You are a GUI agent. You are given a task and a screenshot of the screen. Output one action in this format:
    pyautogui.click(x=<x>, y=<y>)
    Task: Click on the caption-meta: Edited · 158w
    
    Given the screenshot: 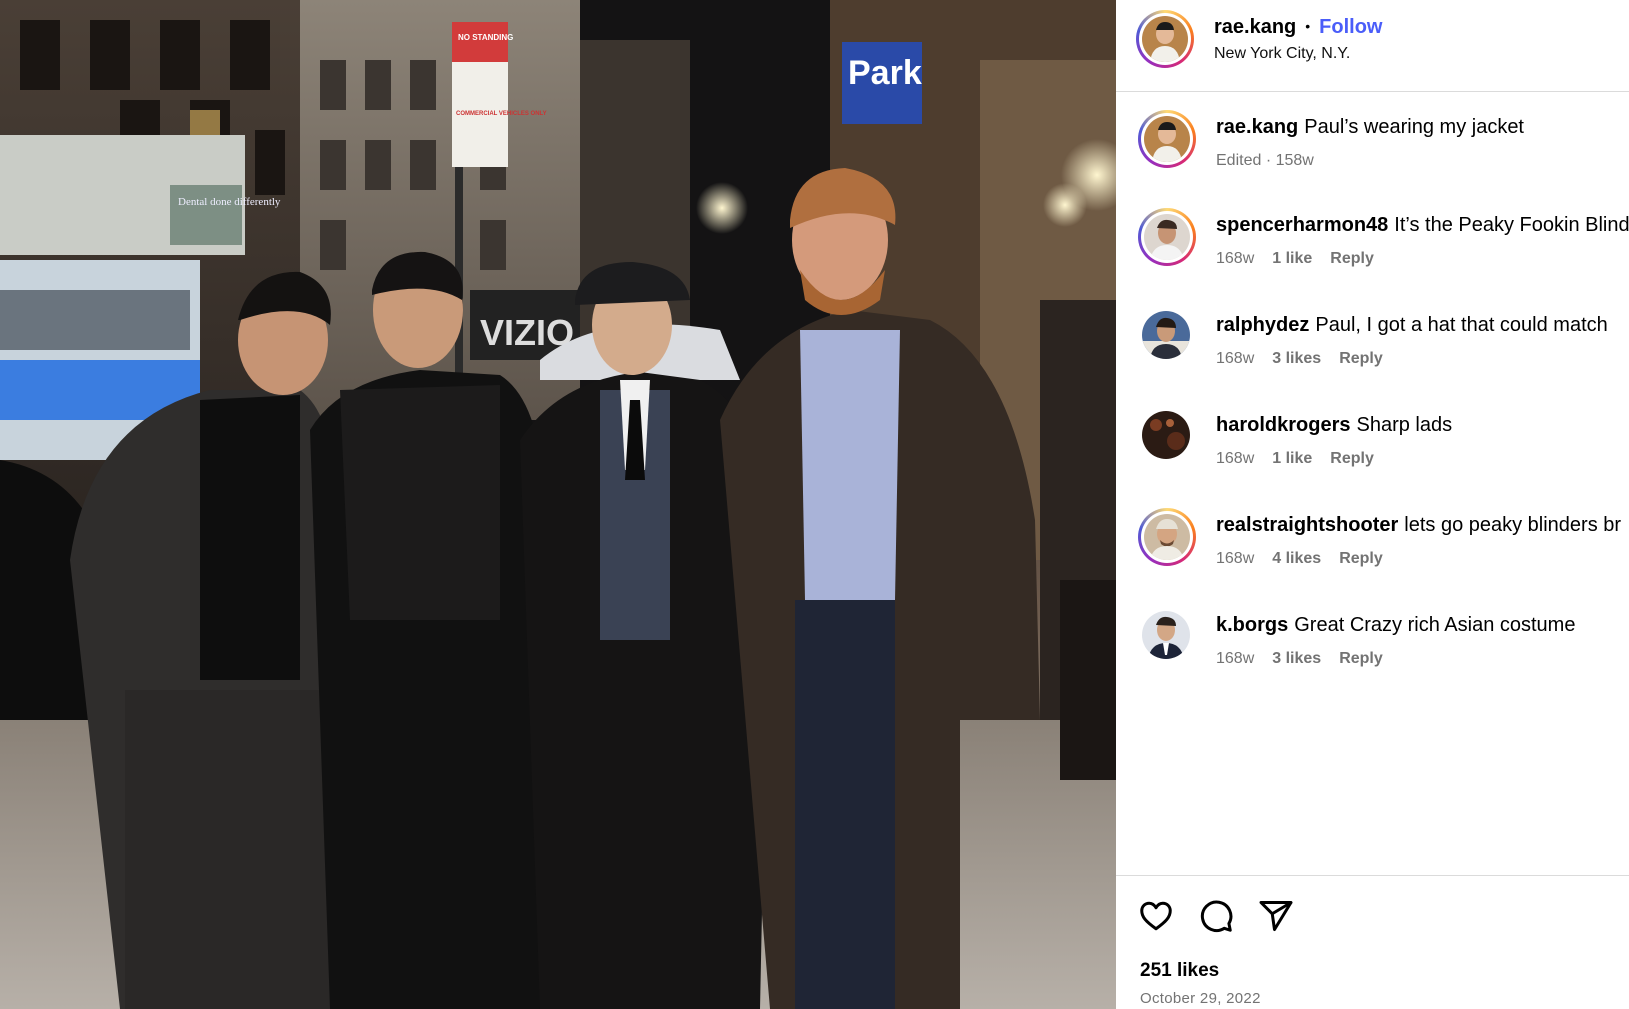 What is the action you would take?
    pyautogui.click(x=1274, y=161)
    